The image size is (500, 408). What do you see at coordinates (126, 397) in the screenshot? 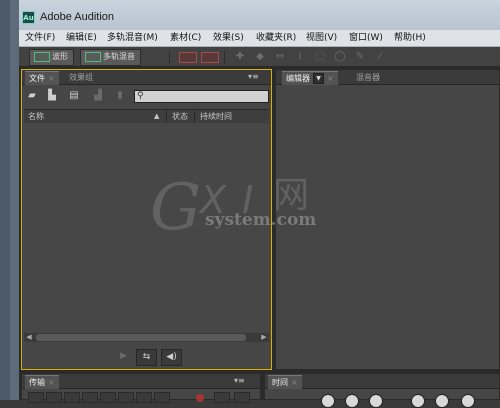
I see `forward-button` at bounding box center [126, 397].